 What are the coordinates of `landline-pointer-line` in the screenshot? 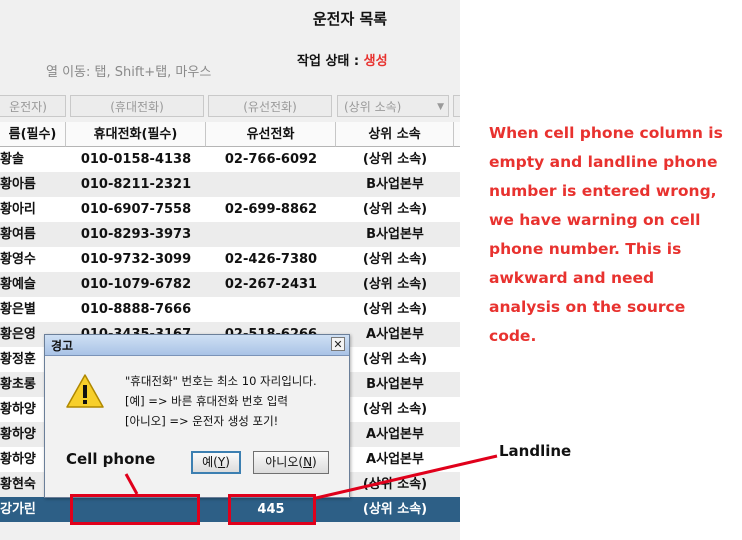 It's located at (406, 477).